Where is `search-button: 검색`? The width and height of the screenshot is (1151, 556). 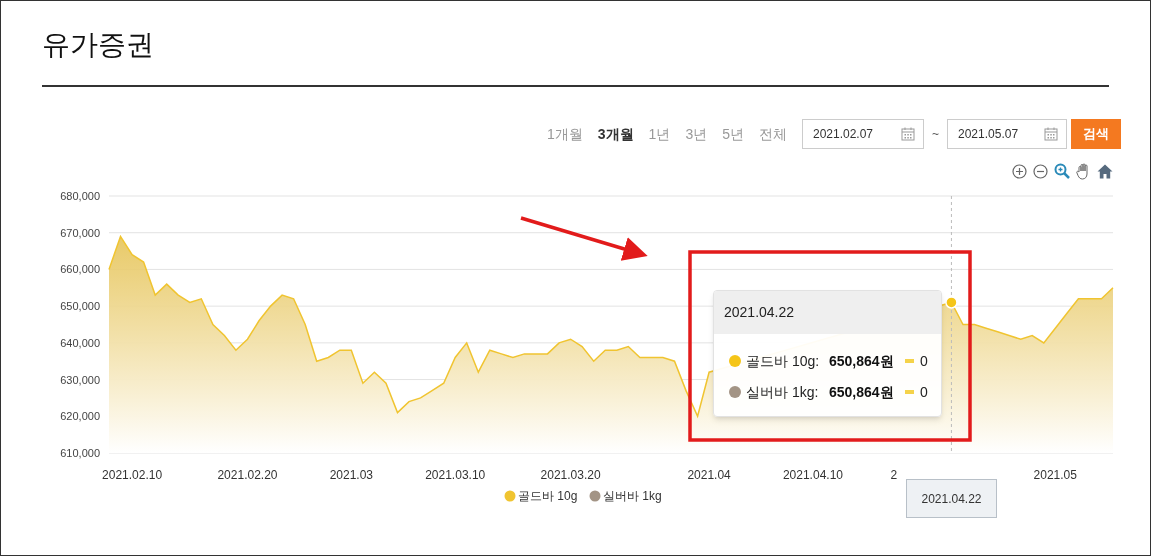 search-button: 검색 is located at coordinates (1096, 134).